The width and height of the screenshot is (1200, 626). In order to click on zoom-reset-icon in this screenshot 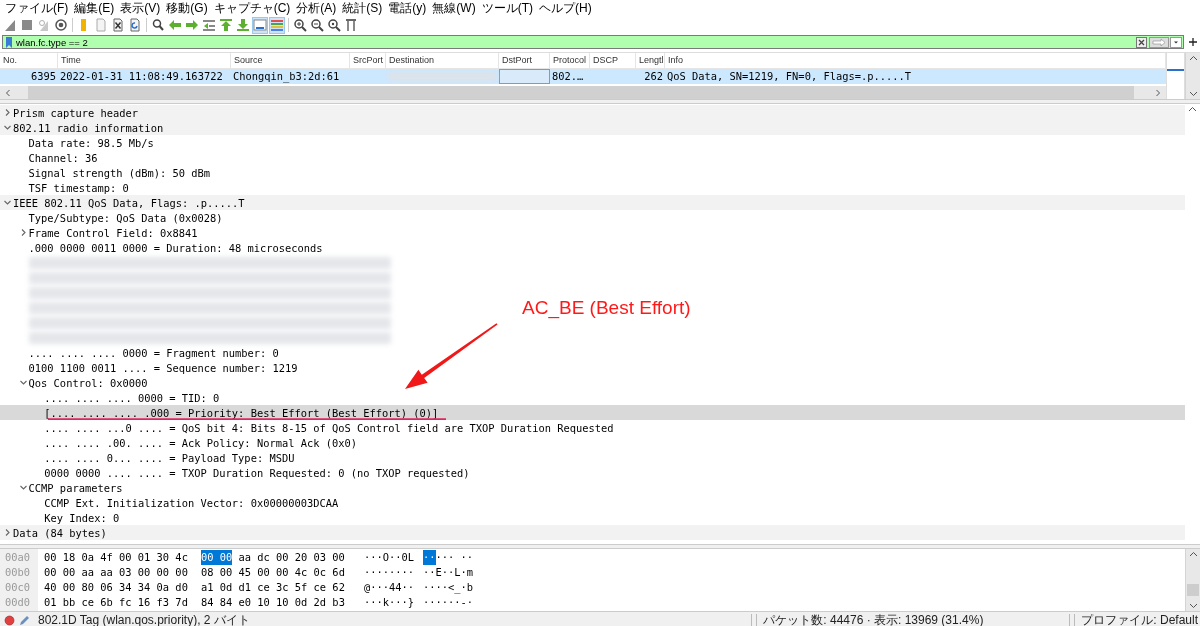, I will do `click(334, 25)`.